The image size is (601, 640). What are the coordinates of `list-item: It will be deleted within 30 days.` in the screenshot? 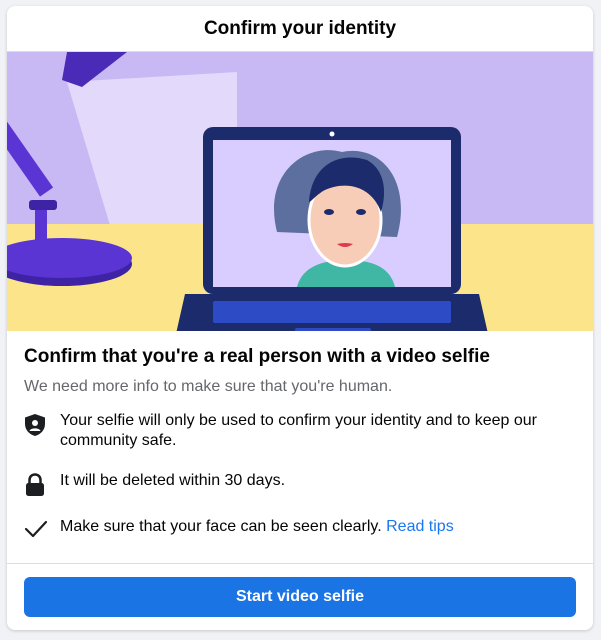 It's located at (300, 484).